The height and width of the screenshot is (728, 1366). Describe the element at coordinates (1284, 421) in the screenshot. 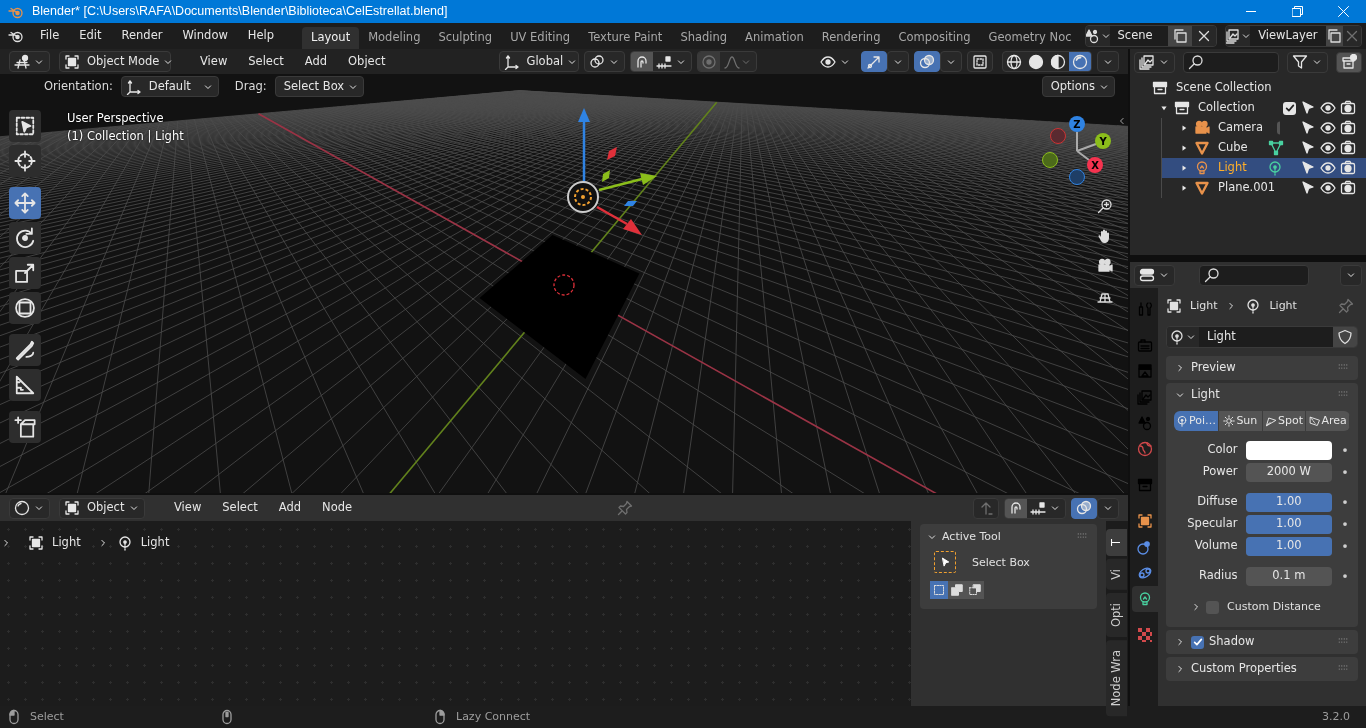

I see `light-type-button: Spot` at that location.